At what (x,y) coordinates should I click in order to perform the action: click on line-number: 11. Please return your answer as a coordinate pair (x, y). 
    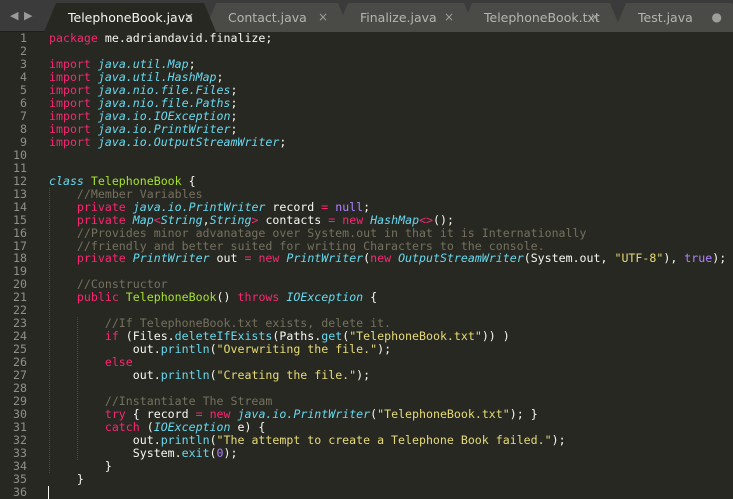
    Looking at the image, I should click on (20, 167).